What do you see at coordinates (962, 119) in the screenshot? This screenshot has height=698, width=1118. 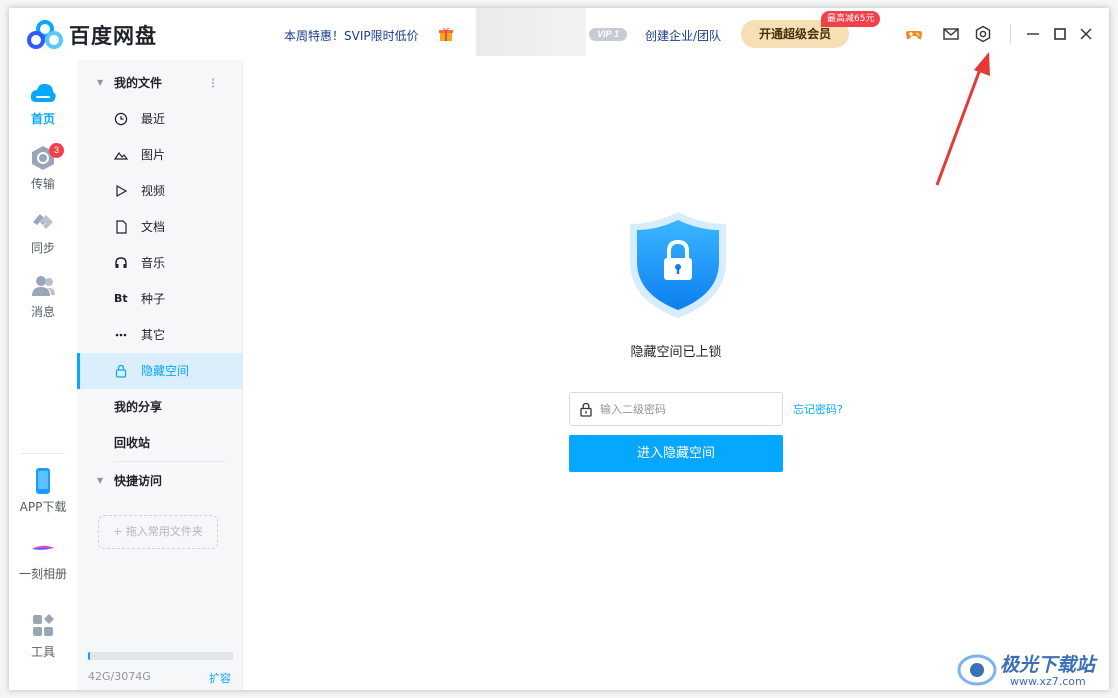 I see `annotation-arrow-icon` at bounding box center [962, 119].